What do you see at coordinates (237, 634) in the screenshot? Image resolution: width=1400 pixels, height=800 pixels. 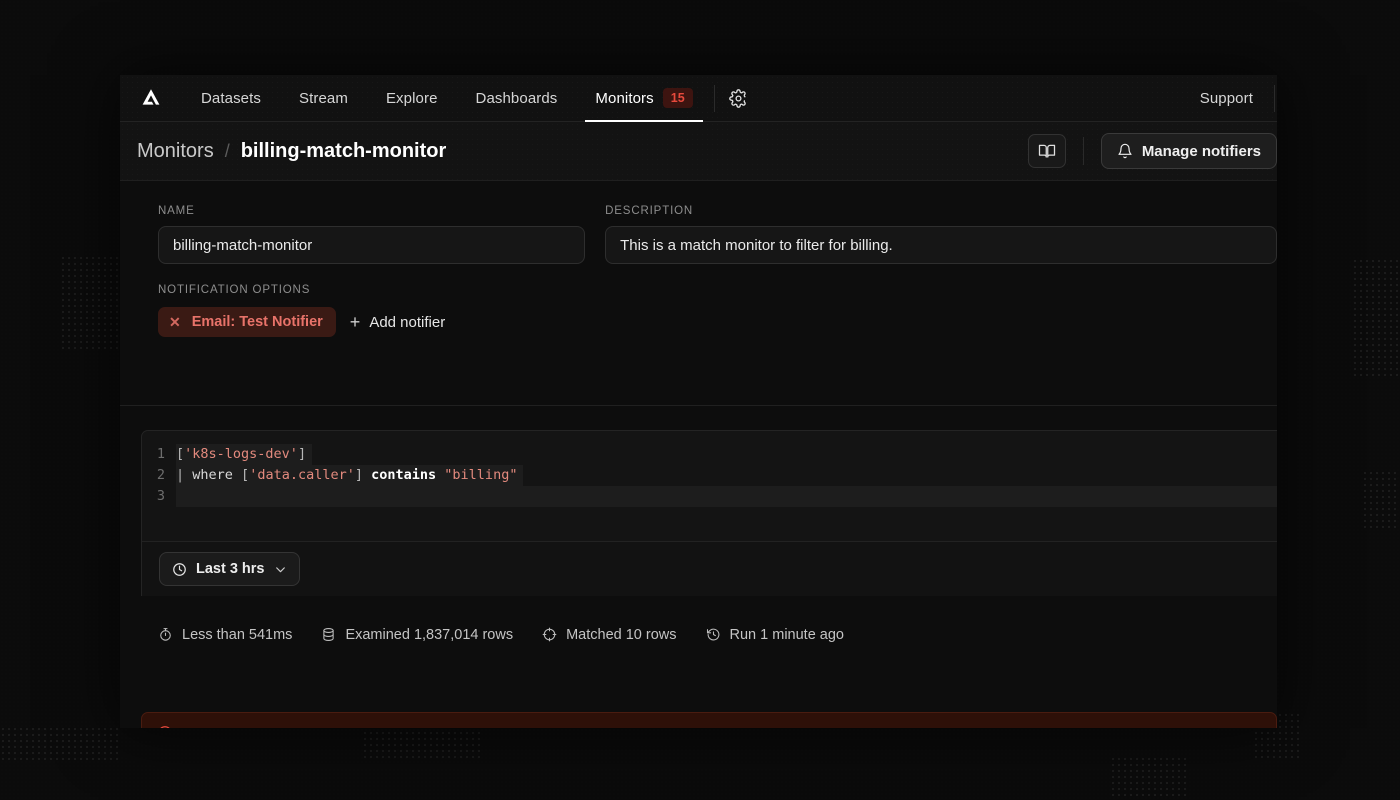 I see `status-text: Less than 541ms` at bounding box center [237, 634].